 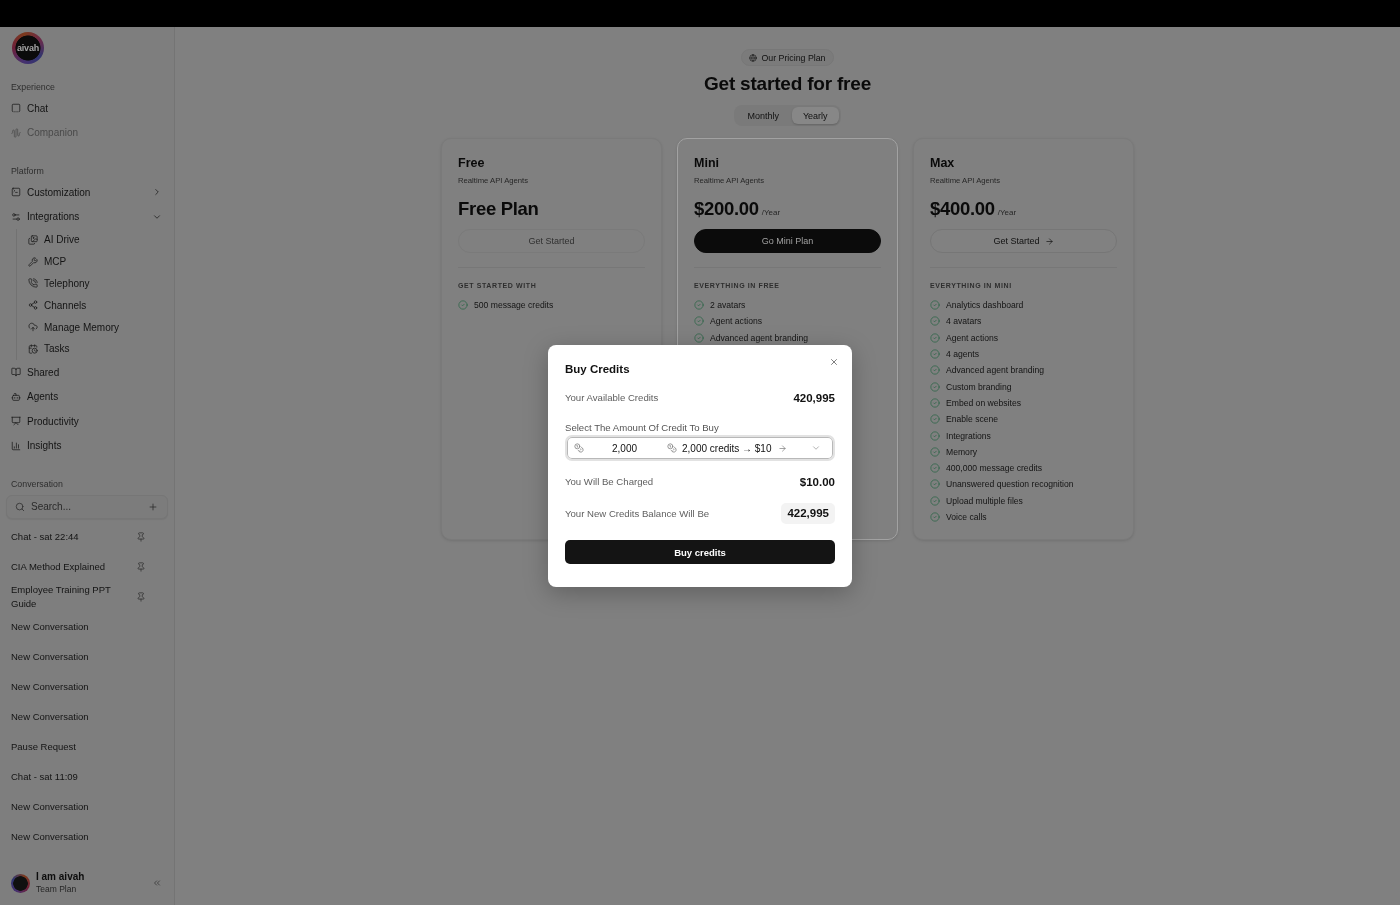 I want to click on square-icon, so click(x=16, y=108).